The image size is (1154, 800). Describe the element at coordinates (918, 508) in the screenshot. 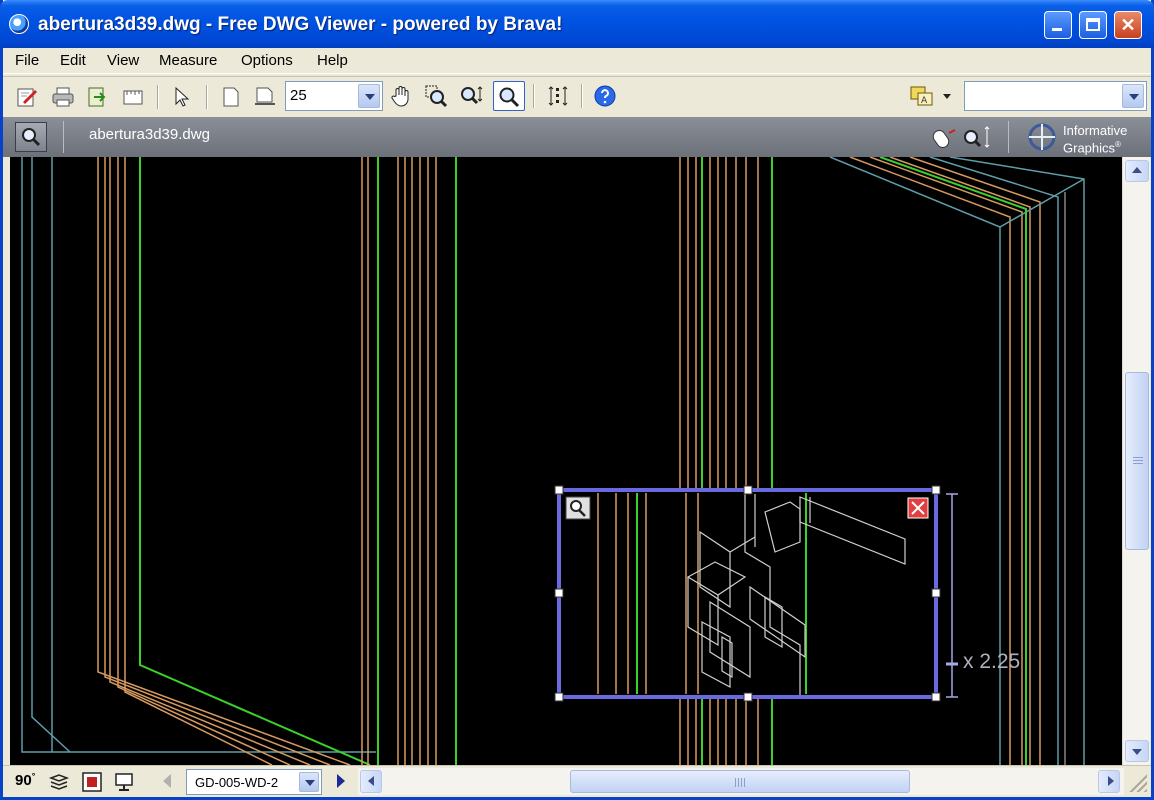

I see `magnifier-close-icon` at that location.